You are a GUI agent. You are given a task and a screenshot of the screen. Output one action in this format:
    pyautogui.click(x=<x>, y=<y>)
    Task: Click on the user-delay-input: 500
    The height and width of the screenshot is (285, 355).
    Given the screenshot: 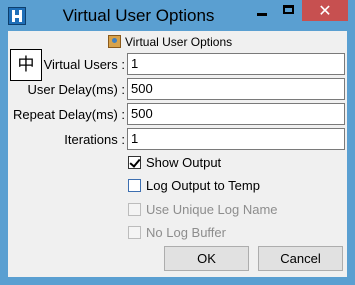 What is the action you would take?
    pyautogui.click(x=236, y=89)
    